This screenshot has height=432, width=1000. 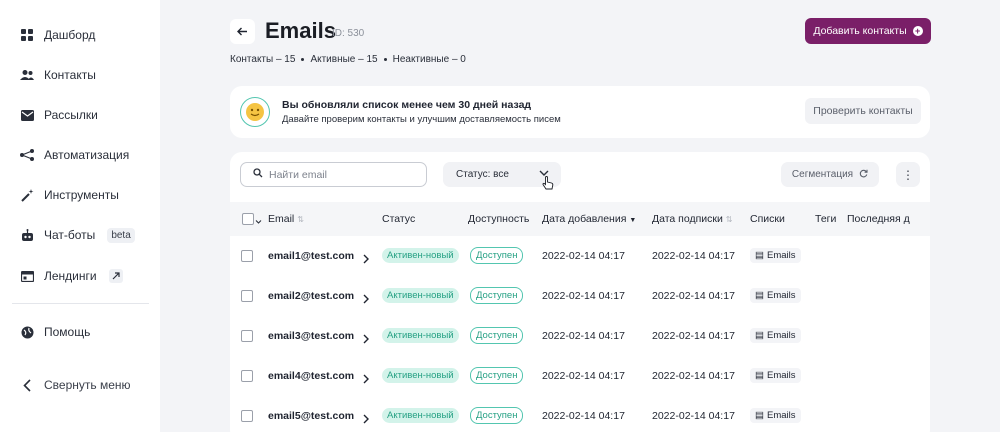 I want to click on column-header-email: Email ⇅, so click(x=286, y=219).